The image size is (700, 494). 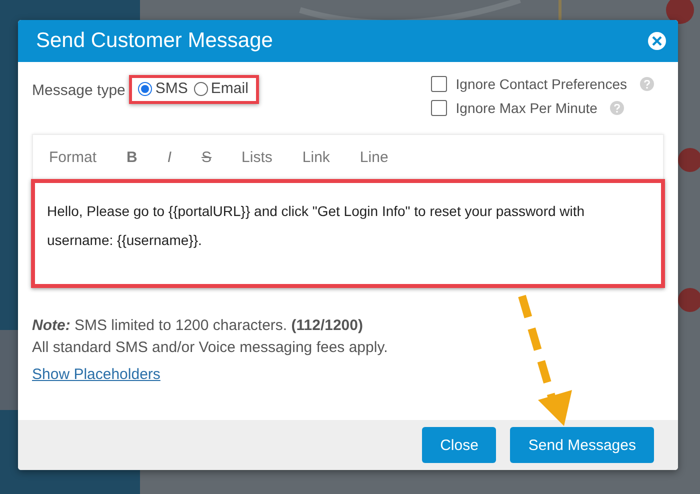 I want to click on checkbox-label: Ignore Contact Preferences, so click(x=541, y=84).